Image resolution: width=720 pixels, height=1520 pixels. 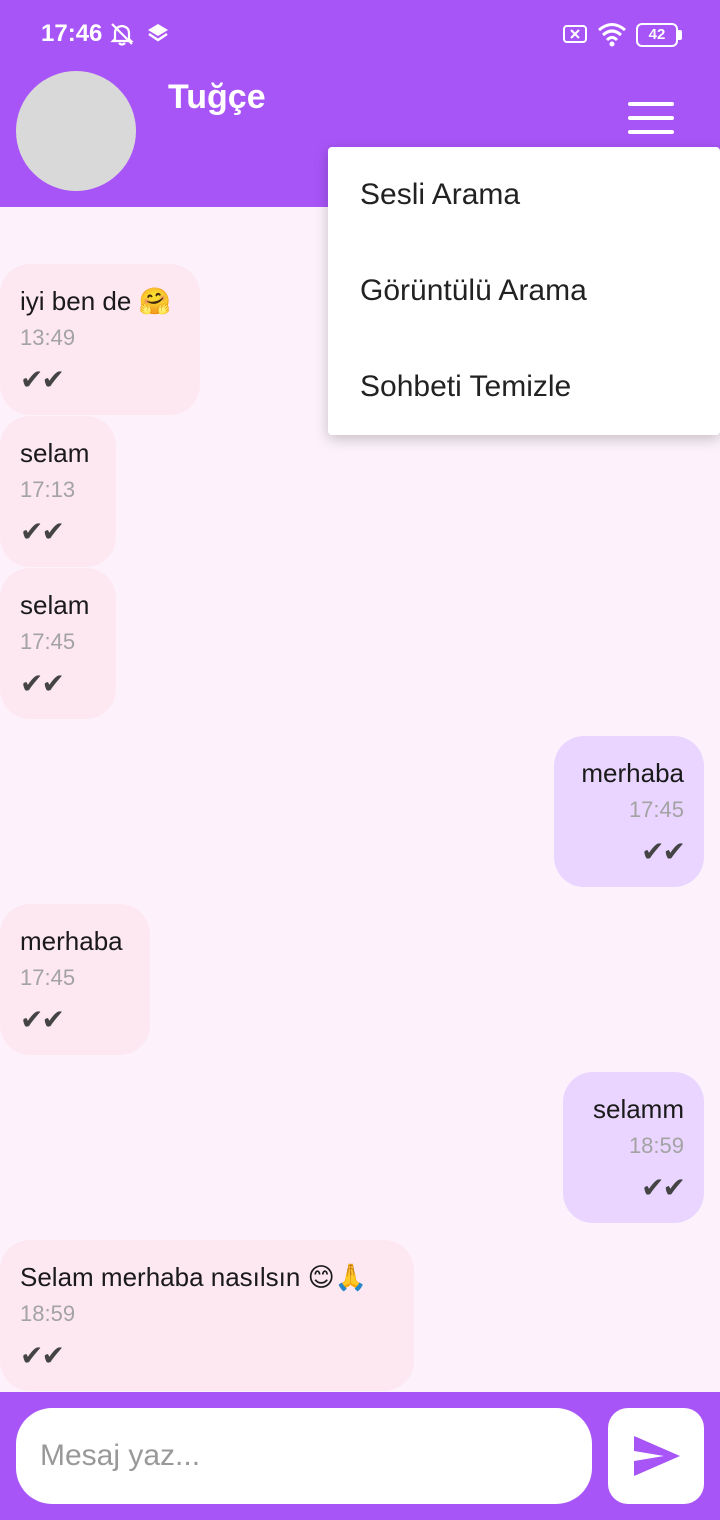 What do you see at coordinates (575, 34) in the screenshot?
I see `sim-error-icon` at bounding box center [575, 34].